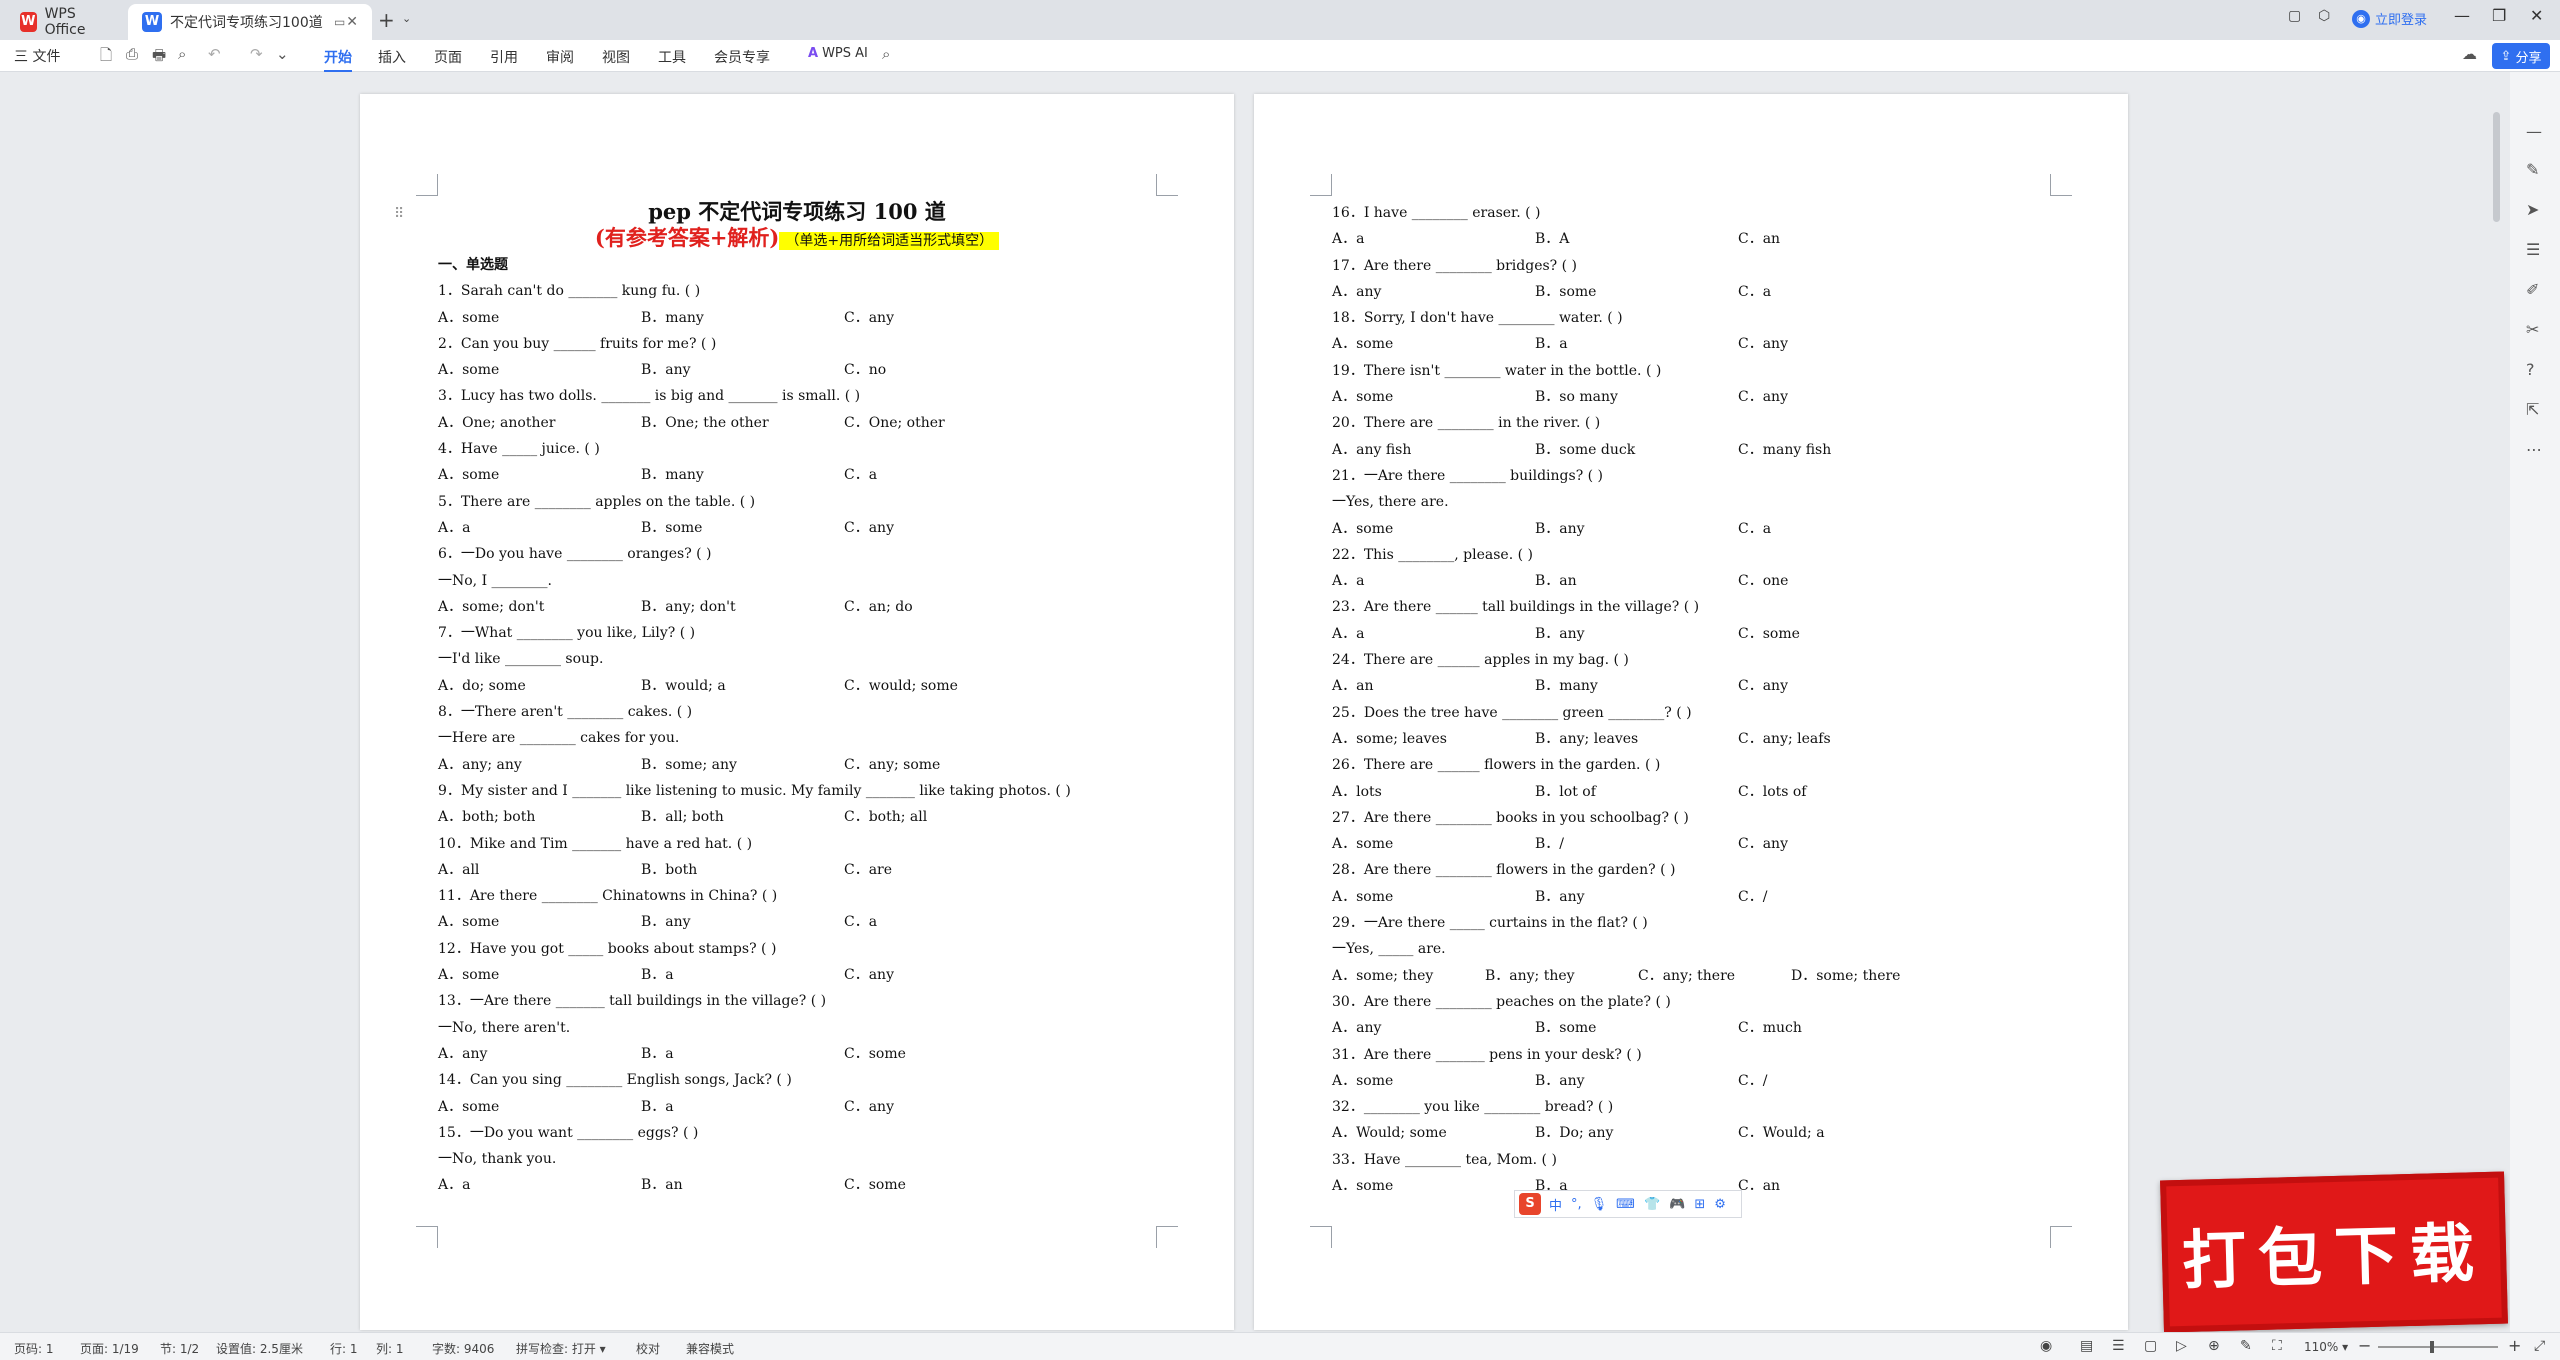  Describe the element at coordinates (1585, 449) in the screenshot. I see `option-b: B．some duck` at that location.